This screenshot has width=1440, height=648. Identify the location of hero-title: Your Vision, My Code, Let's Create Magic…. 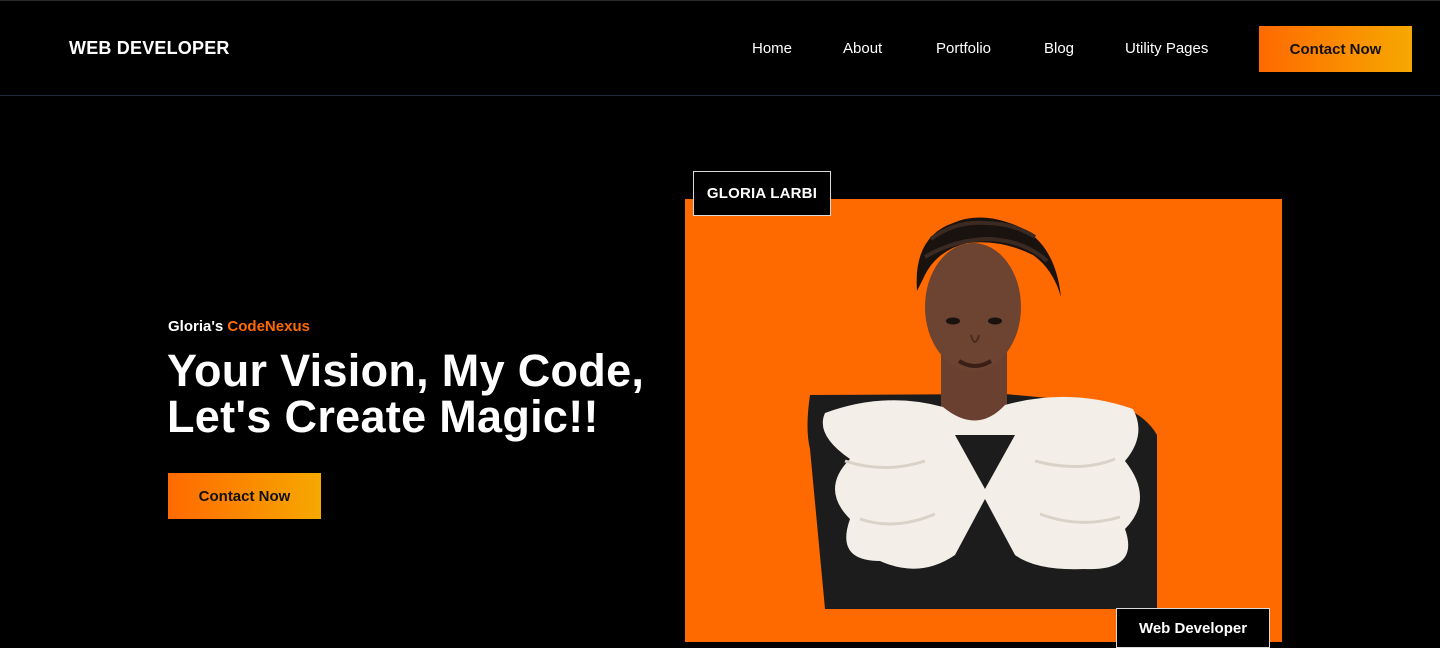
(405, 394).